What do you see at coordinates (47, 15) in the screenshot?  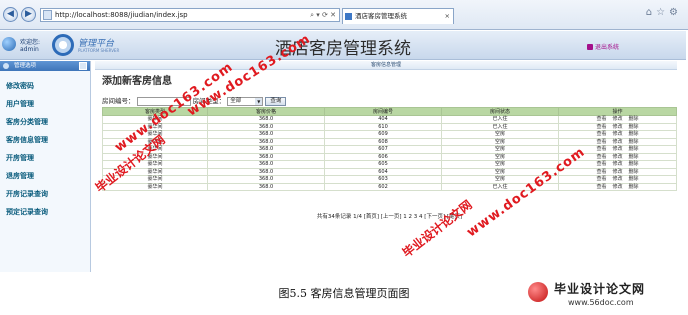 I see `page-icon` at bounding box center [47, 15].